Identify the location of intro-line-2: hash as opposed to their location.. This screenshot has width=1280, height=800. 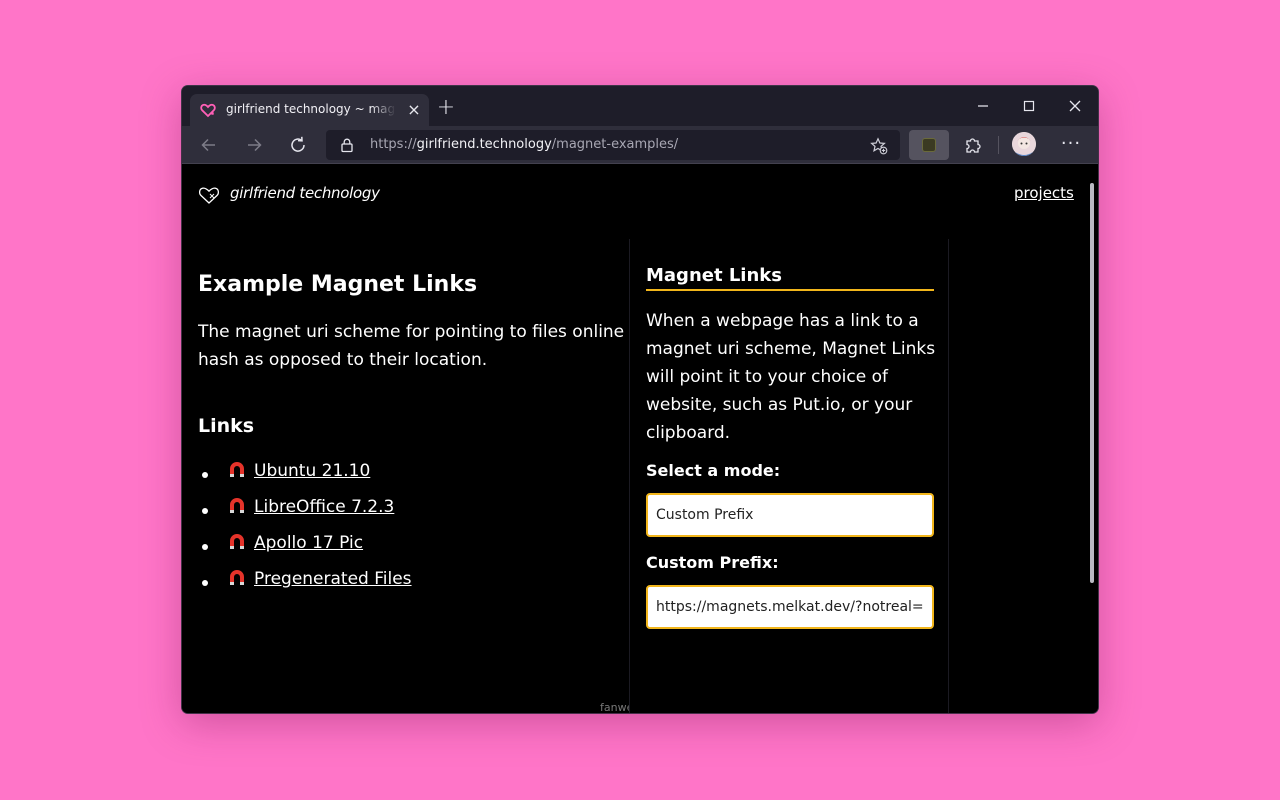
(343, 360).